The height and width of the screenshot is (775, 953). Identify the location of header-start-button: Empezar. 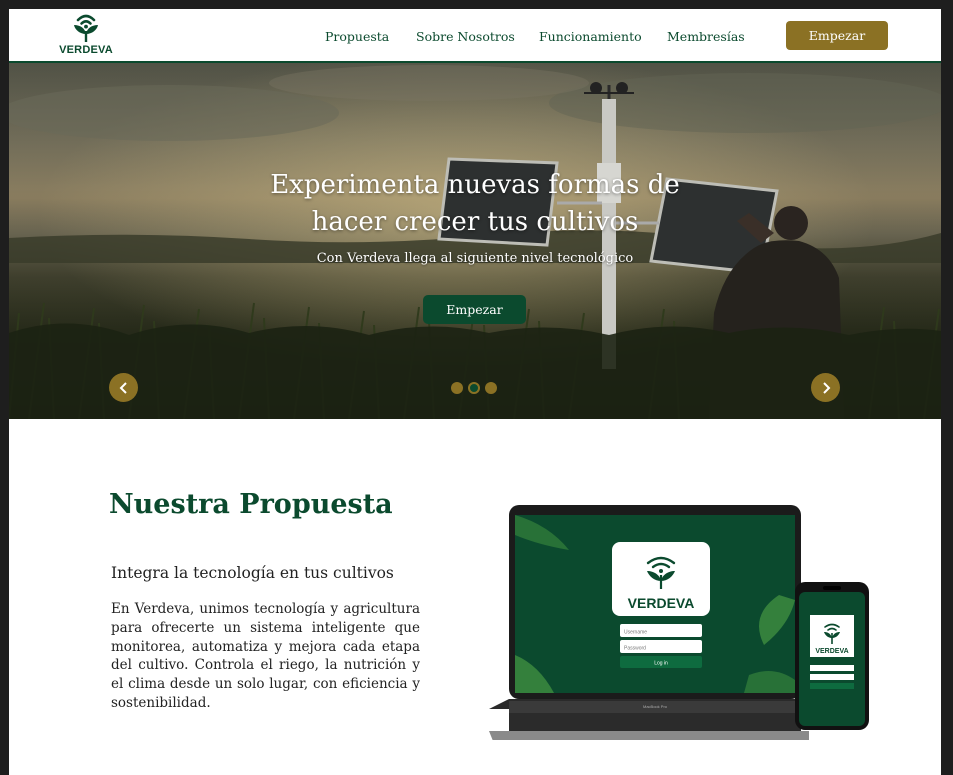
(837, 35).